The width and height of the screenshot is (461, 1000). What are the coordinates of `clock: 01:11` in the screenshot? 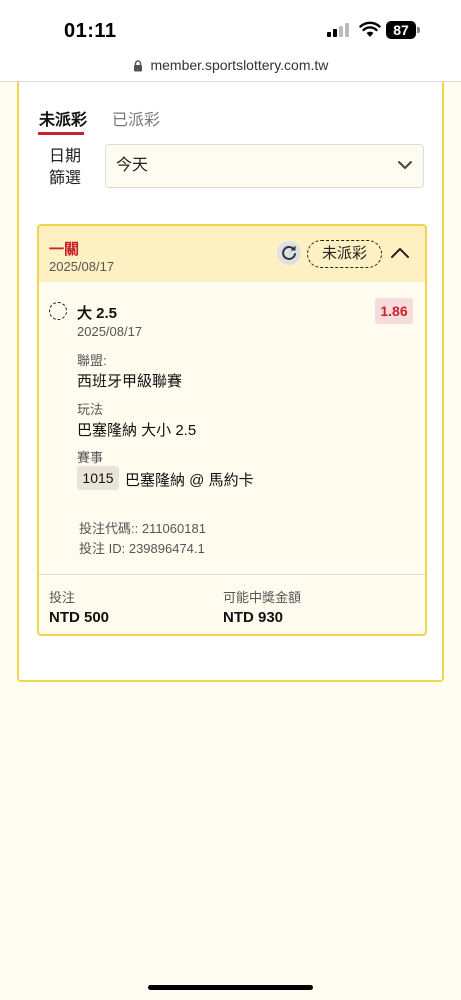 It's located at (90, 31).